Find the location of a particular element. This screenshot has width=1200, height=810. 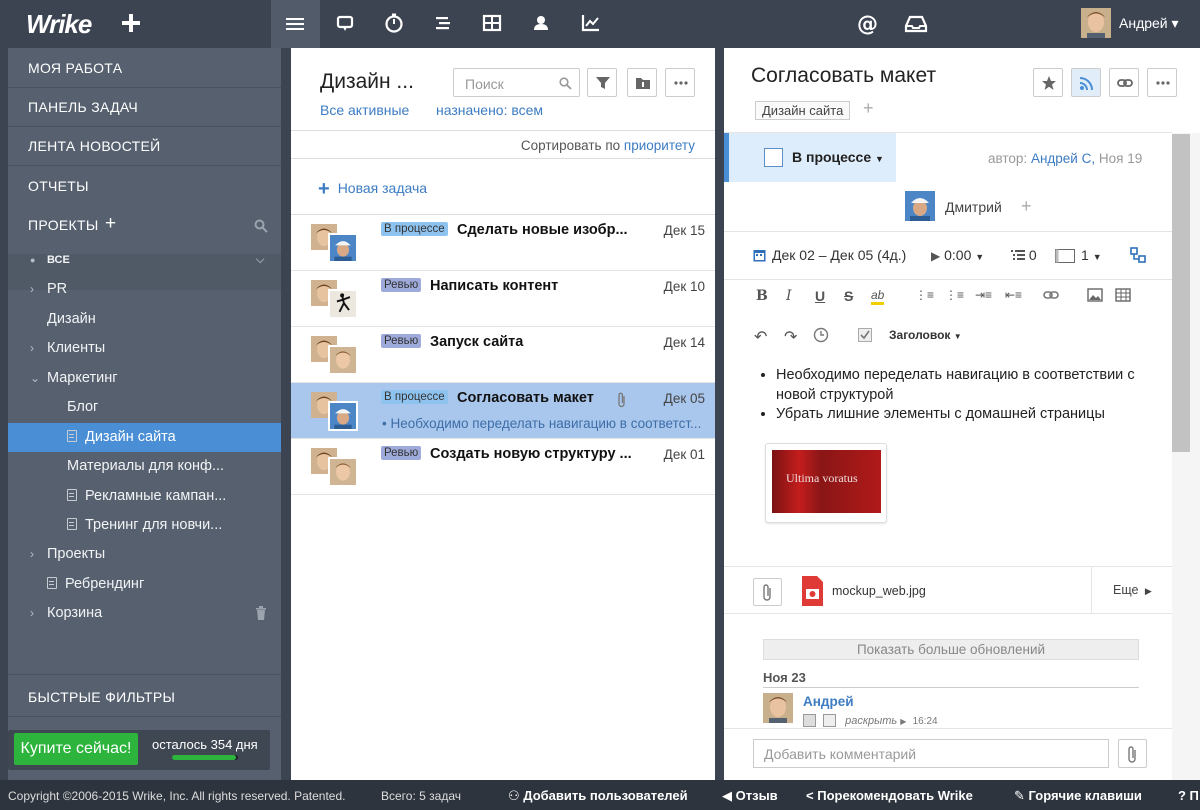

expand-link: раскрыть is located at coordinates (871, 721).